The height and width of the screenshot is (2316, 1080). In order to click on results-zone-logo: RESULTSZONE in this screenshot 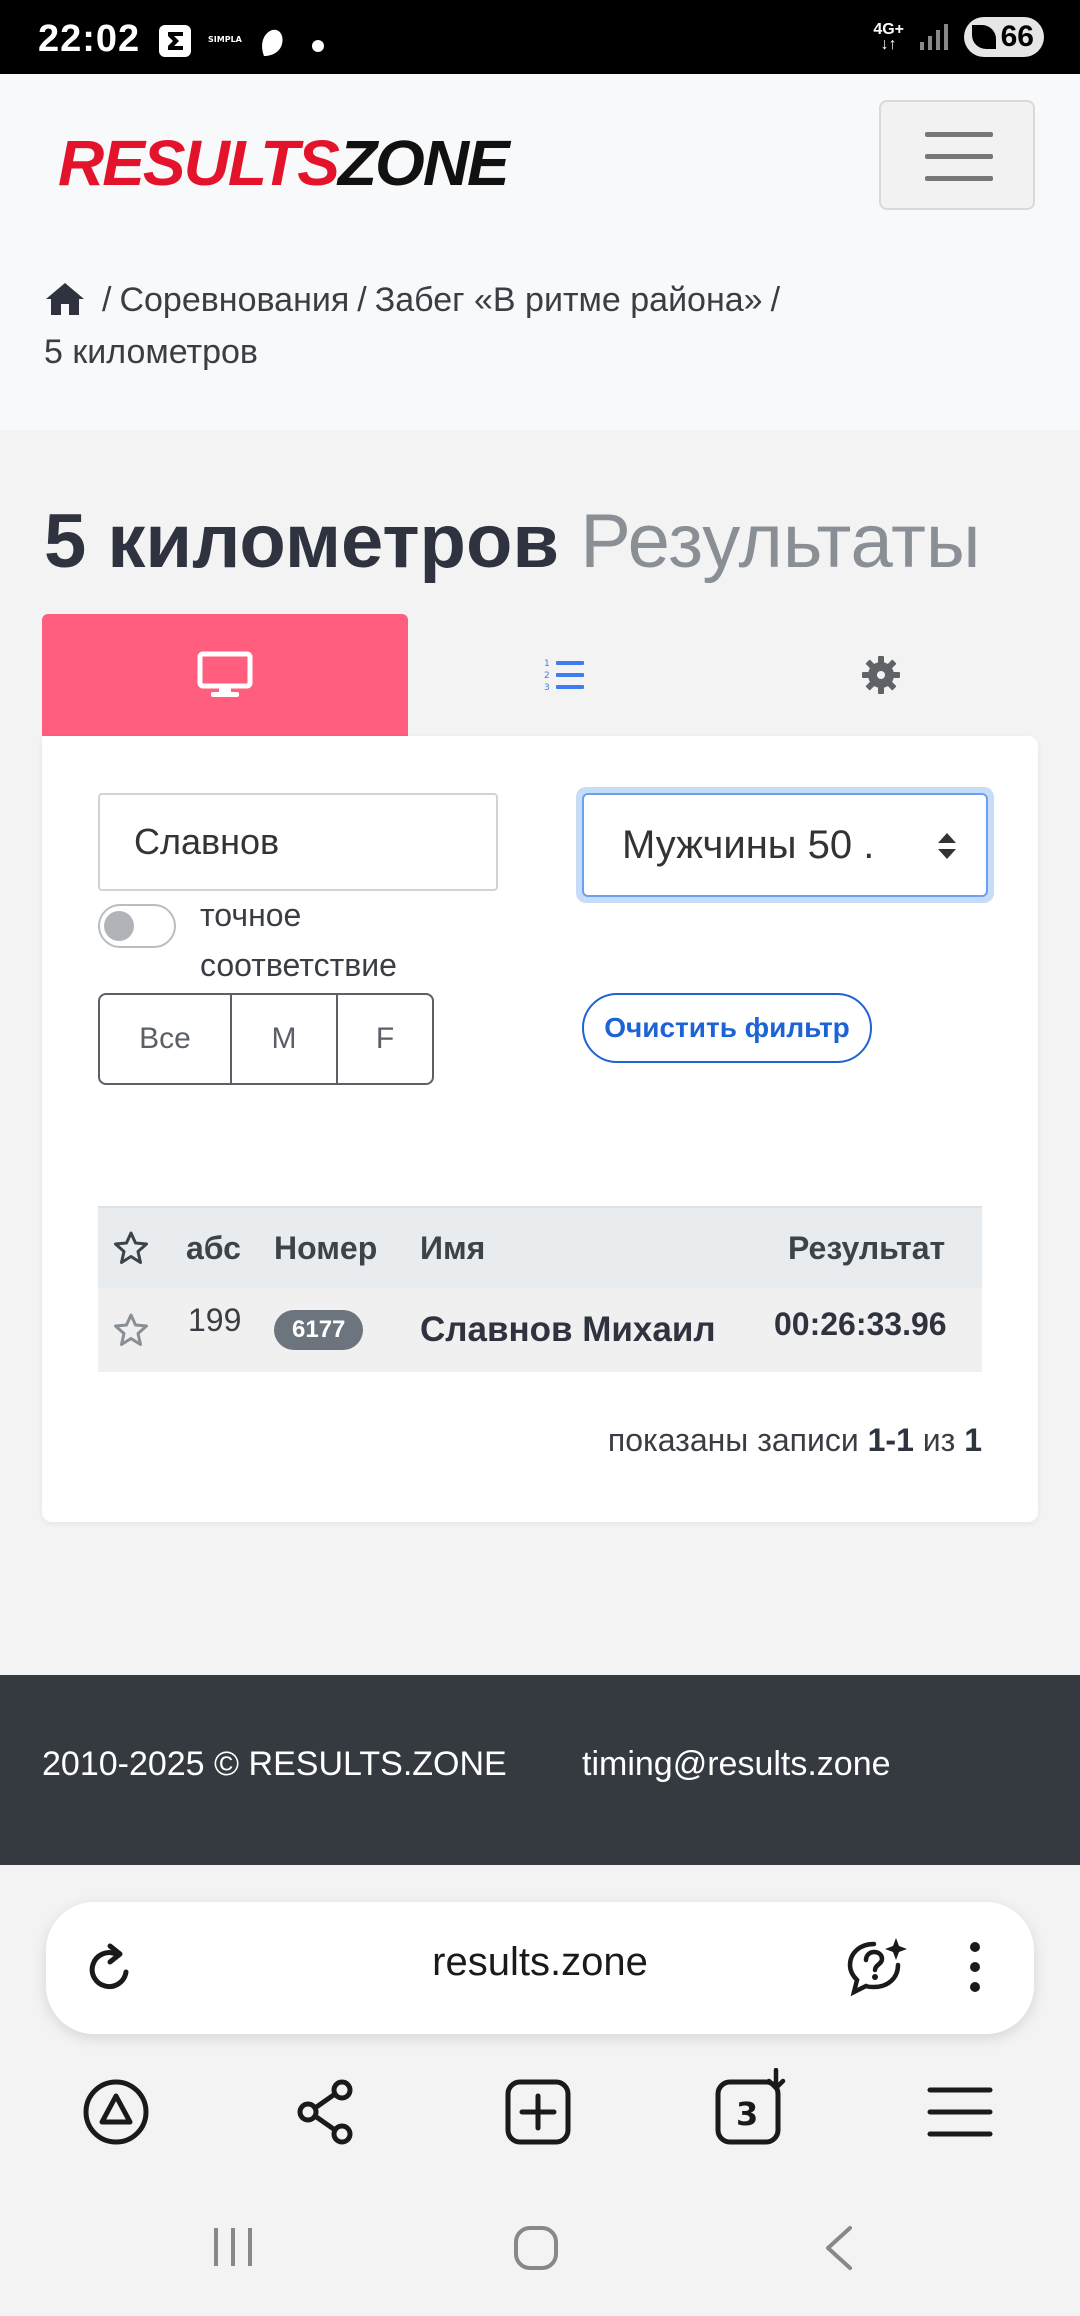, I will do `click(284, 163)`.